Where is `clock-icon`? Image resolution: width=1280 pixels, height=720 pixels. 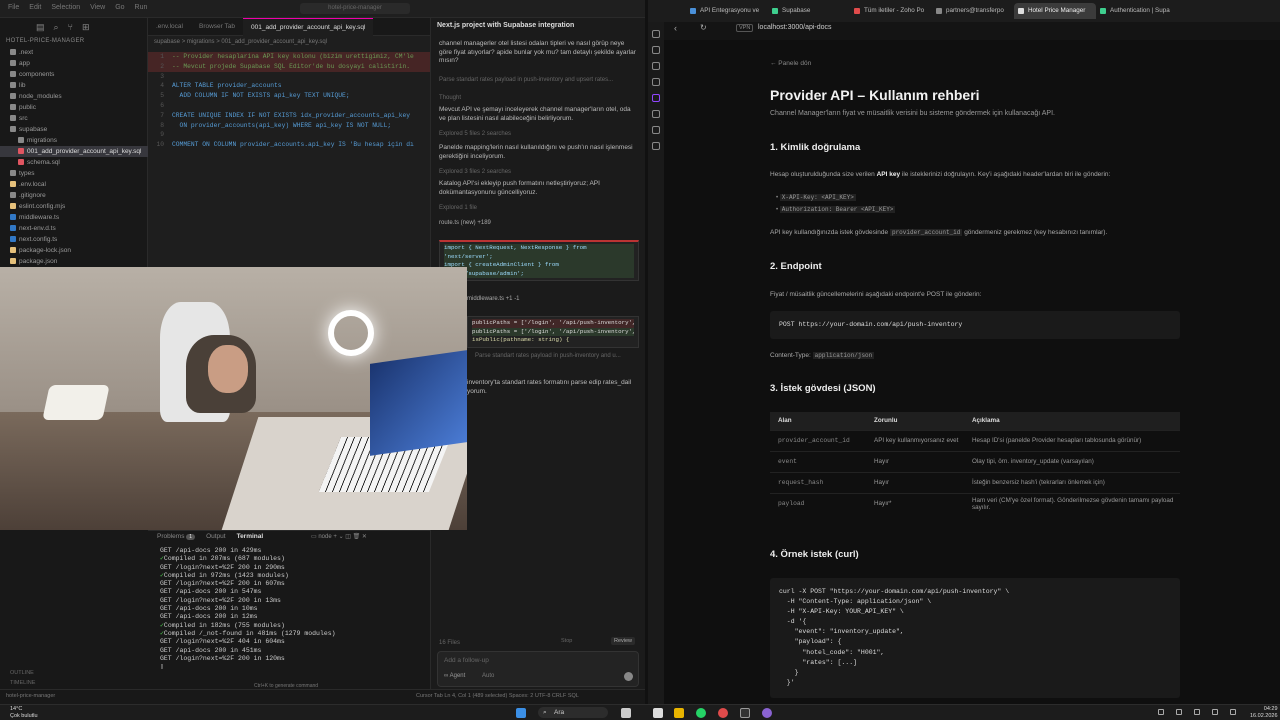
clock-icon is located at coordinates (656, 130).